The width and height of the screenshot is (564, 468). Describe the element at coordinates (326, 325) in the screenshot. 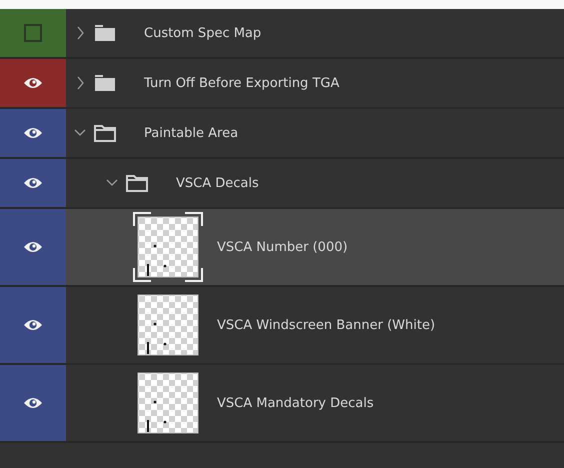

I see `layer-name: VSCA Windscreen Banner (White)` at that location.